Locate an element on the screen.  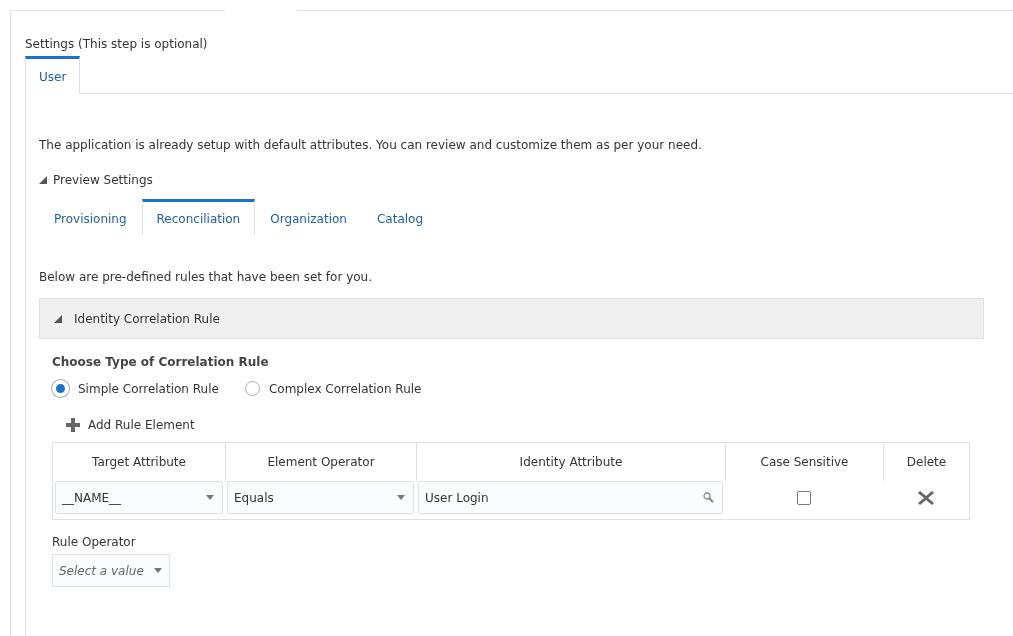
radio-label: Complex Correlation Rule is located at coordinates (345, 388).